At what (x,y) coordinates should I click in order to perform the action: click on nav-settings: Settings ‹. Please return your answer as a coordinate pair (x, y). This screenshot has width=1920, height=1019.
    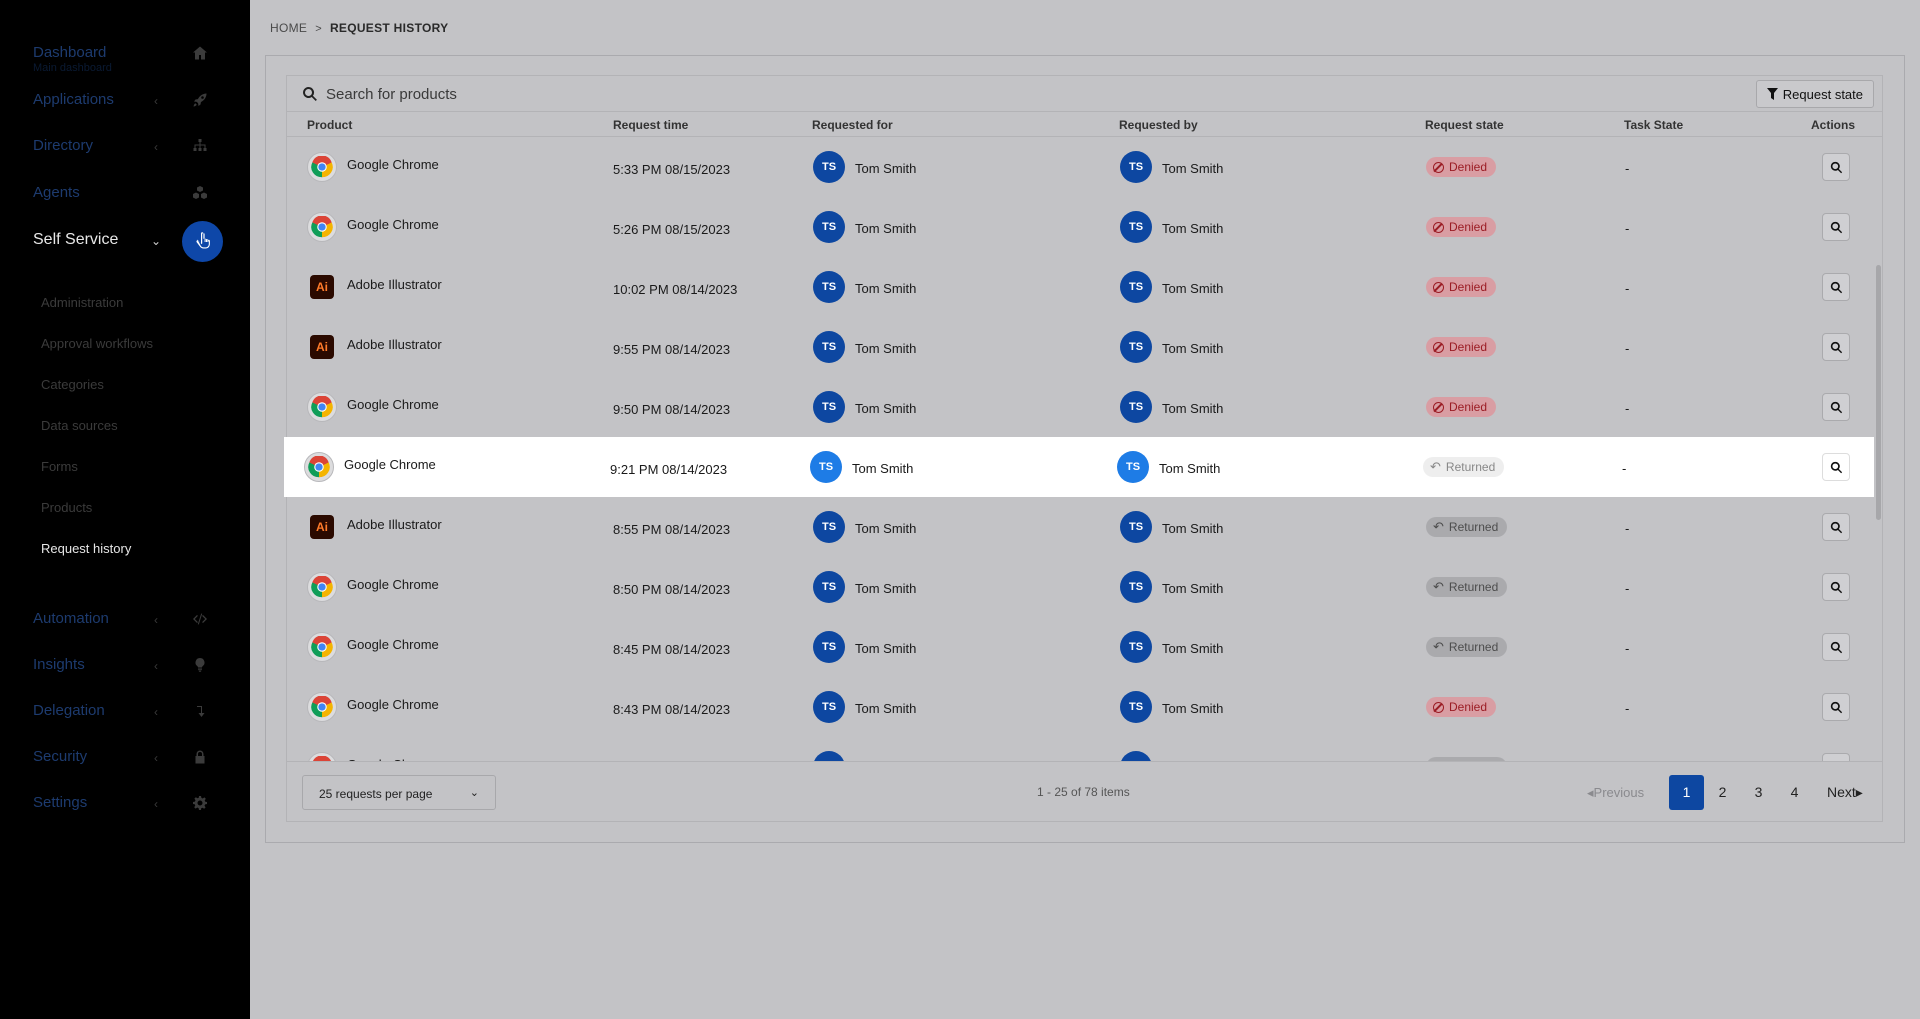
    Looking at the image, I should click on (125, 804).